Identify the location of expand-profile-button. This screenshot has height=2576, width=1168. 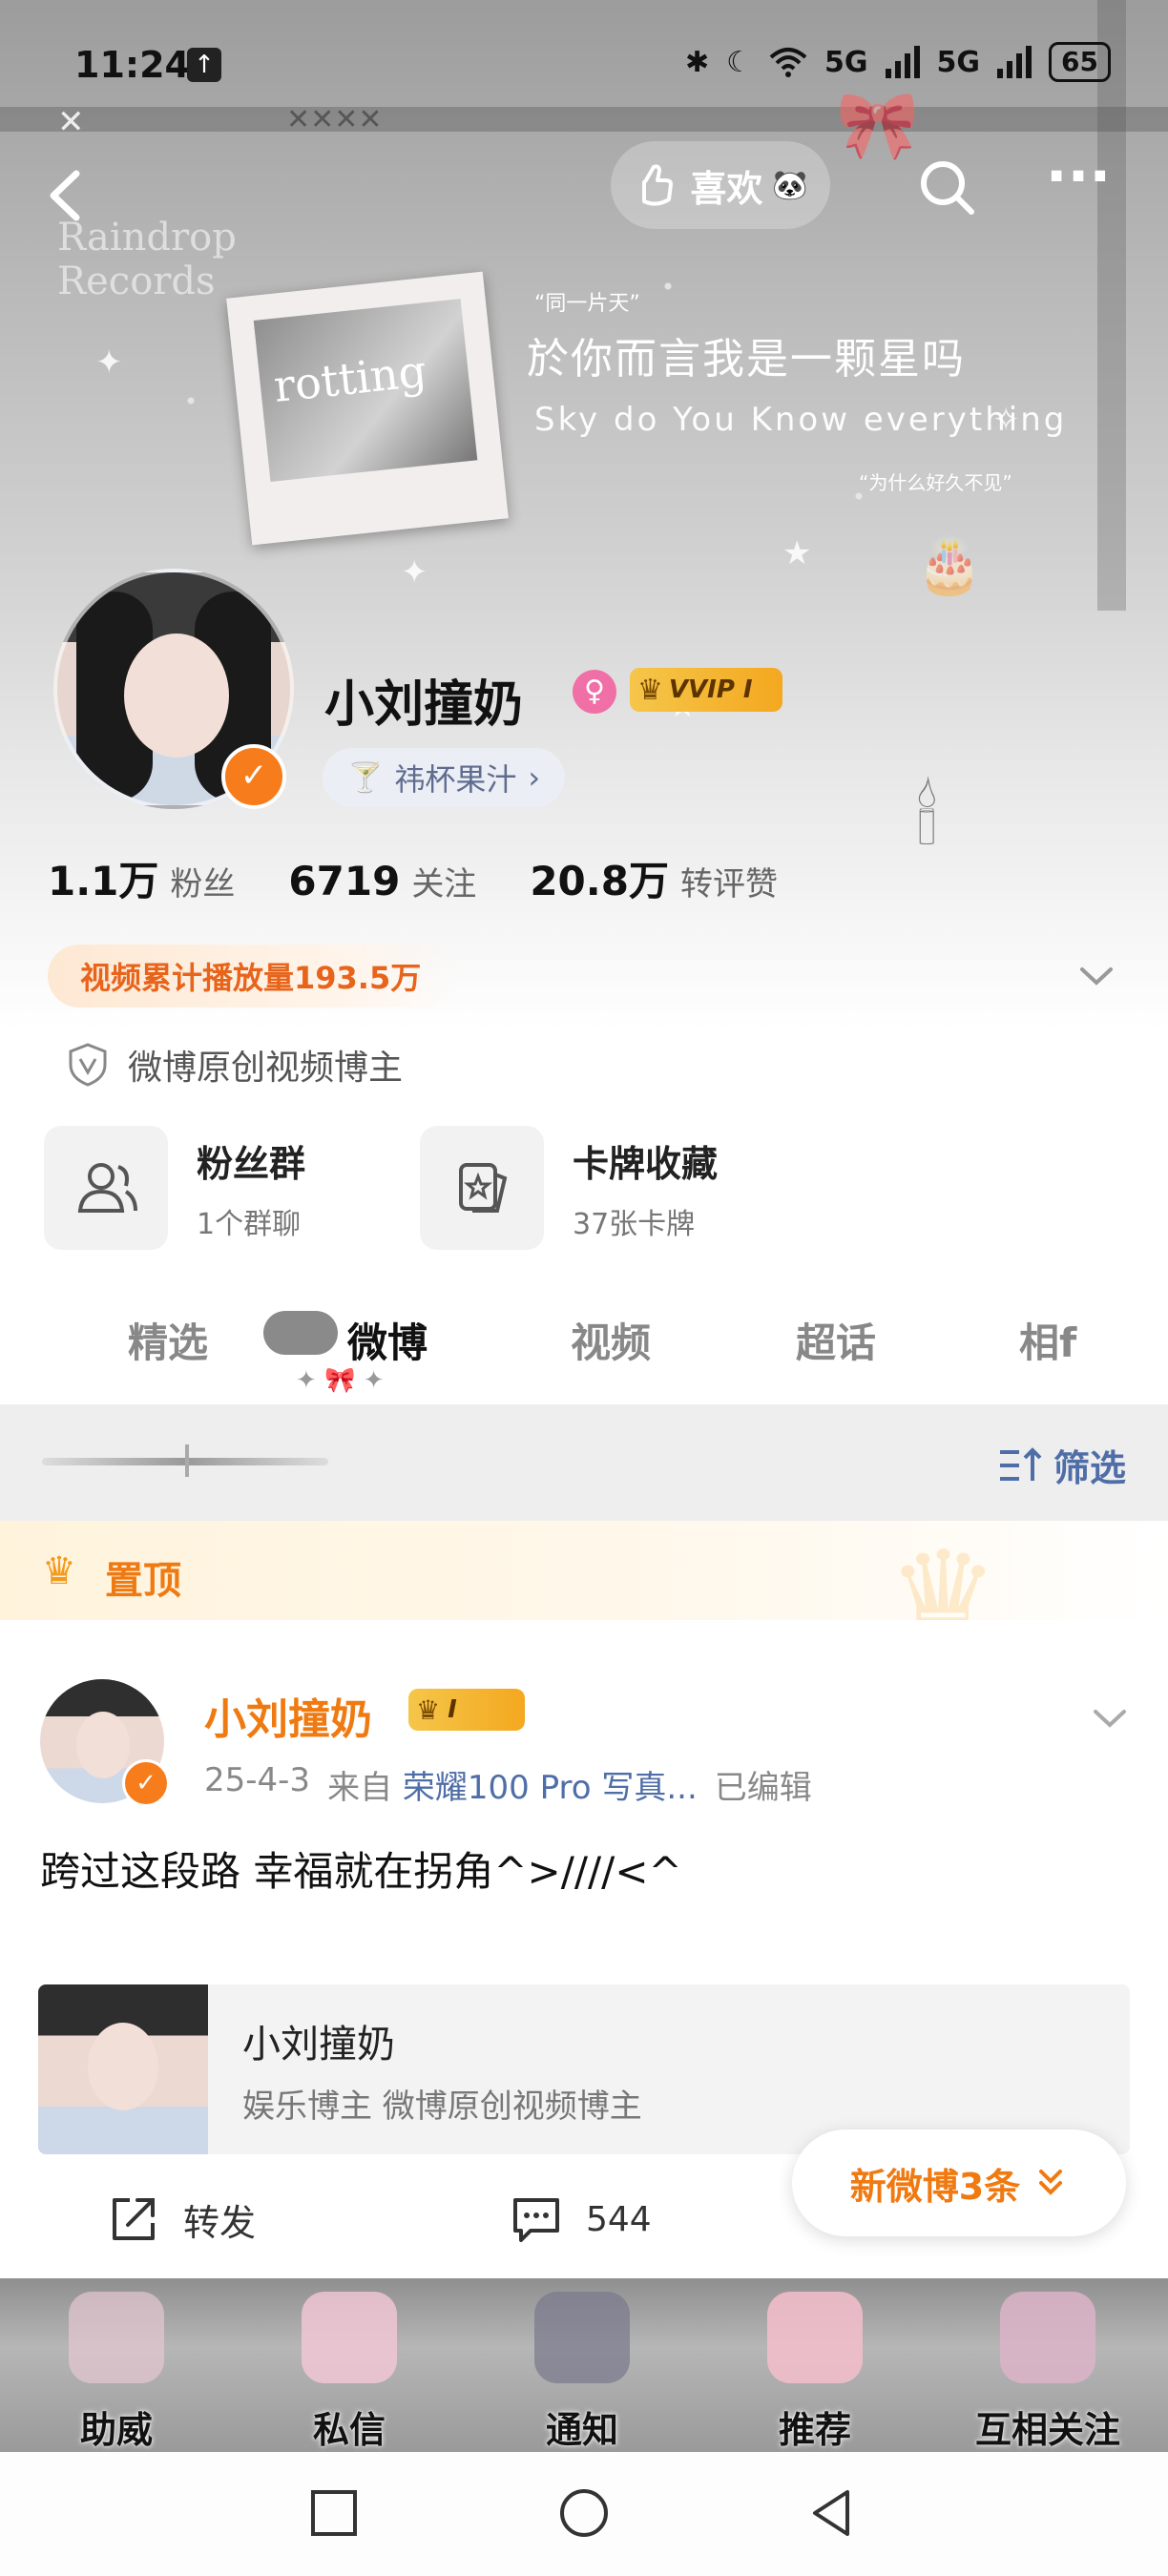
(1096, 976).